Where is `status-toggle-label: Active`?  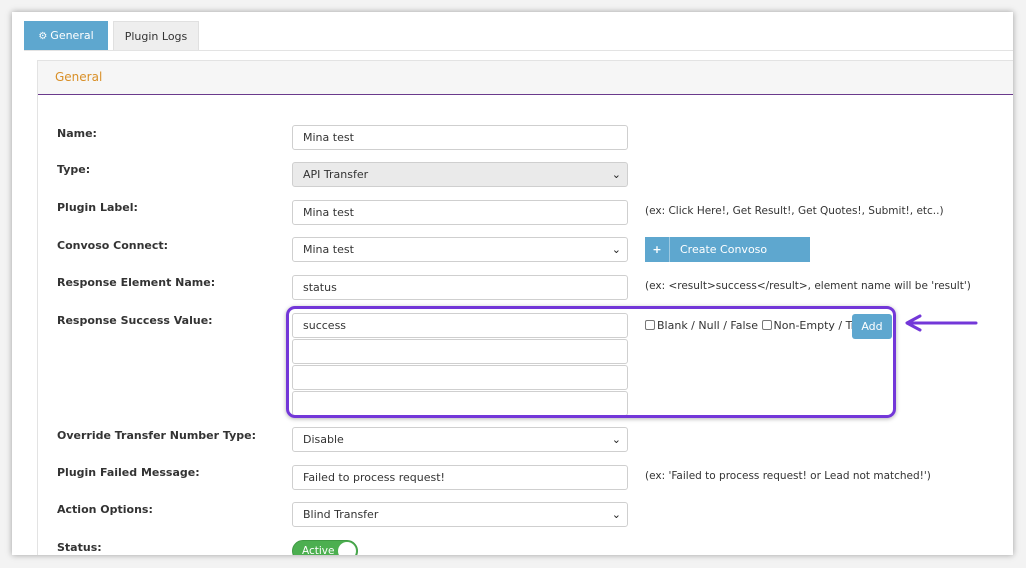
status-toggle-label: Active is located at coordinates (318, 550).